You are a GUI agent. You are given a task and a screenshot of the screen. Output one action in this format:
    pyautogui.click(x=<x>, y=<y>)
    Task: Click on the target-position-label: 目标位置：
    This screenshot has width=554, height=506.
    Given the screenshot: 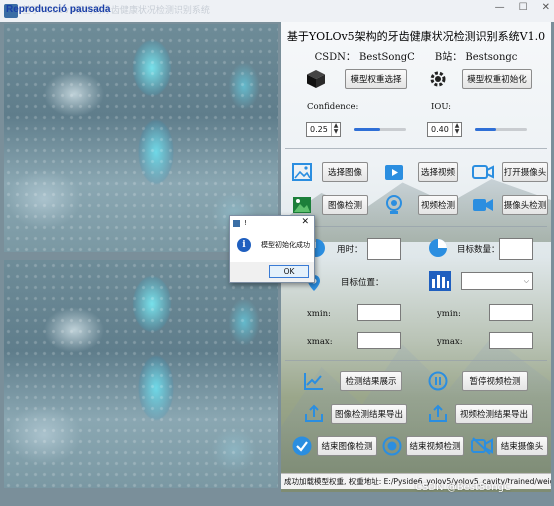 What is the action you would take?
    pyautogui.click(x=362, y=283)
    